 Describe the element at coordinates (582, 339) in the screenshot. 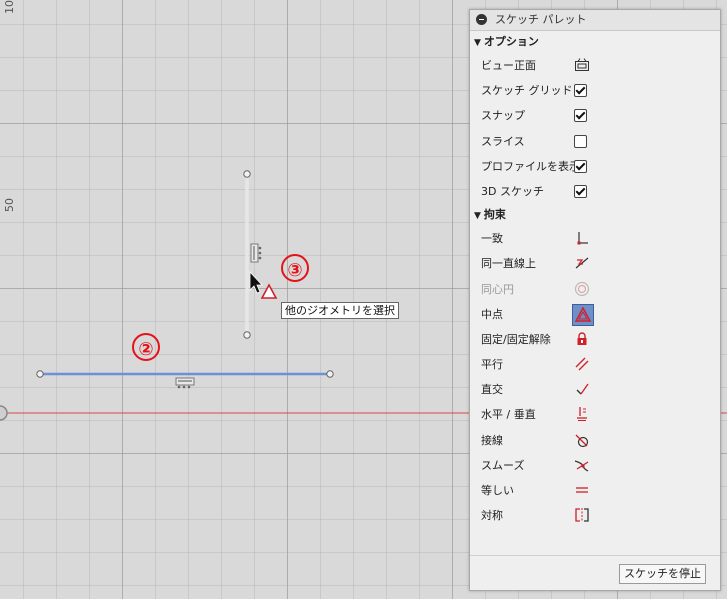

I see `lock-icon` at that location.